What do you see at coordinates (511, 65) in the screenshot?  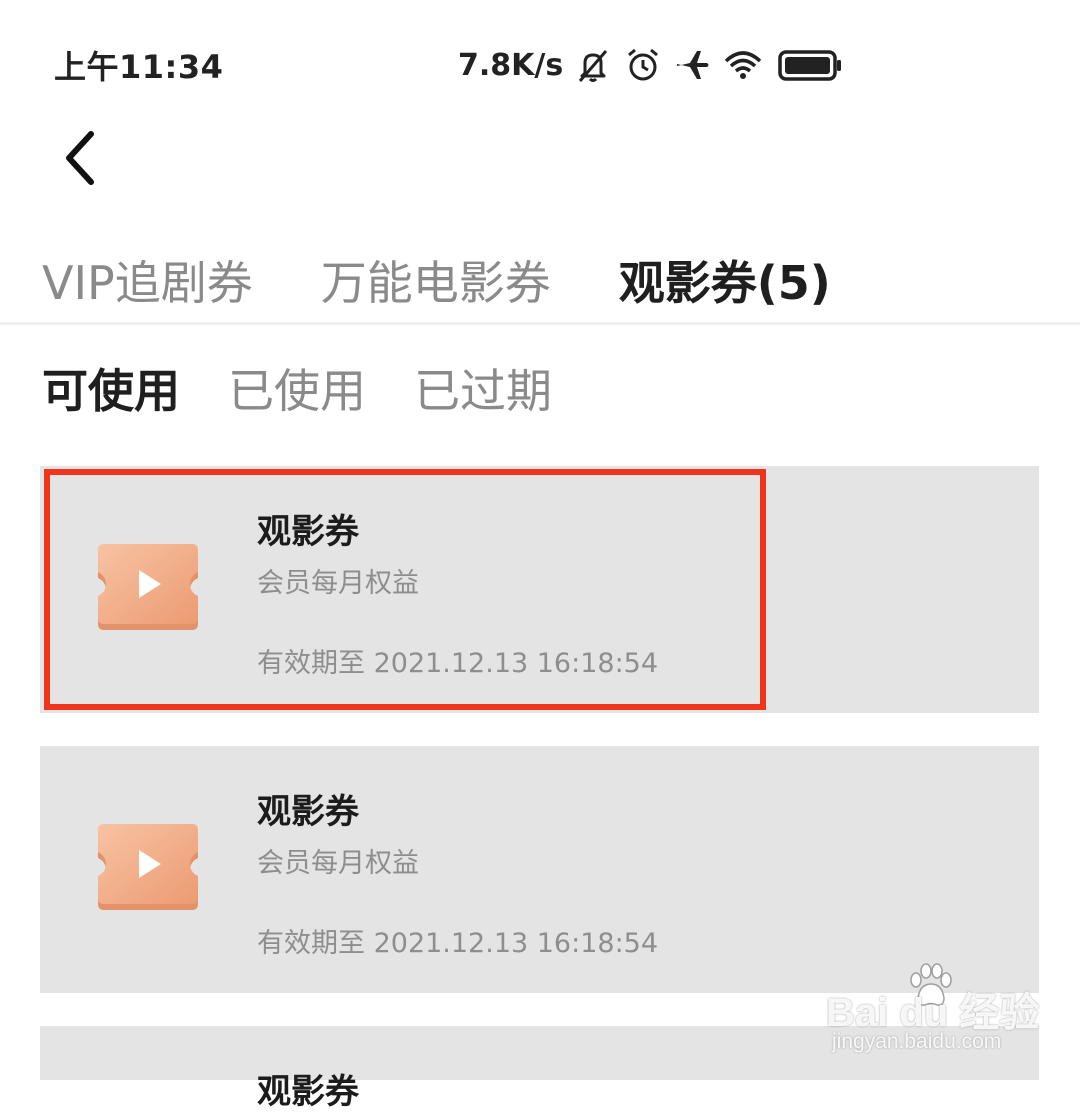 I see `net-speed: 7.8K/s` at bounding box center [511, 65].